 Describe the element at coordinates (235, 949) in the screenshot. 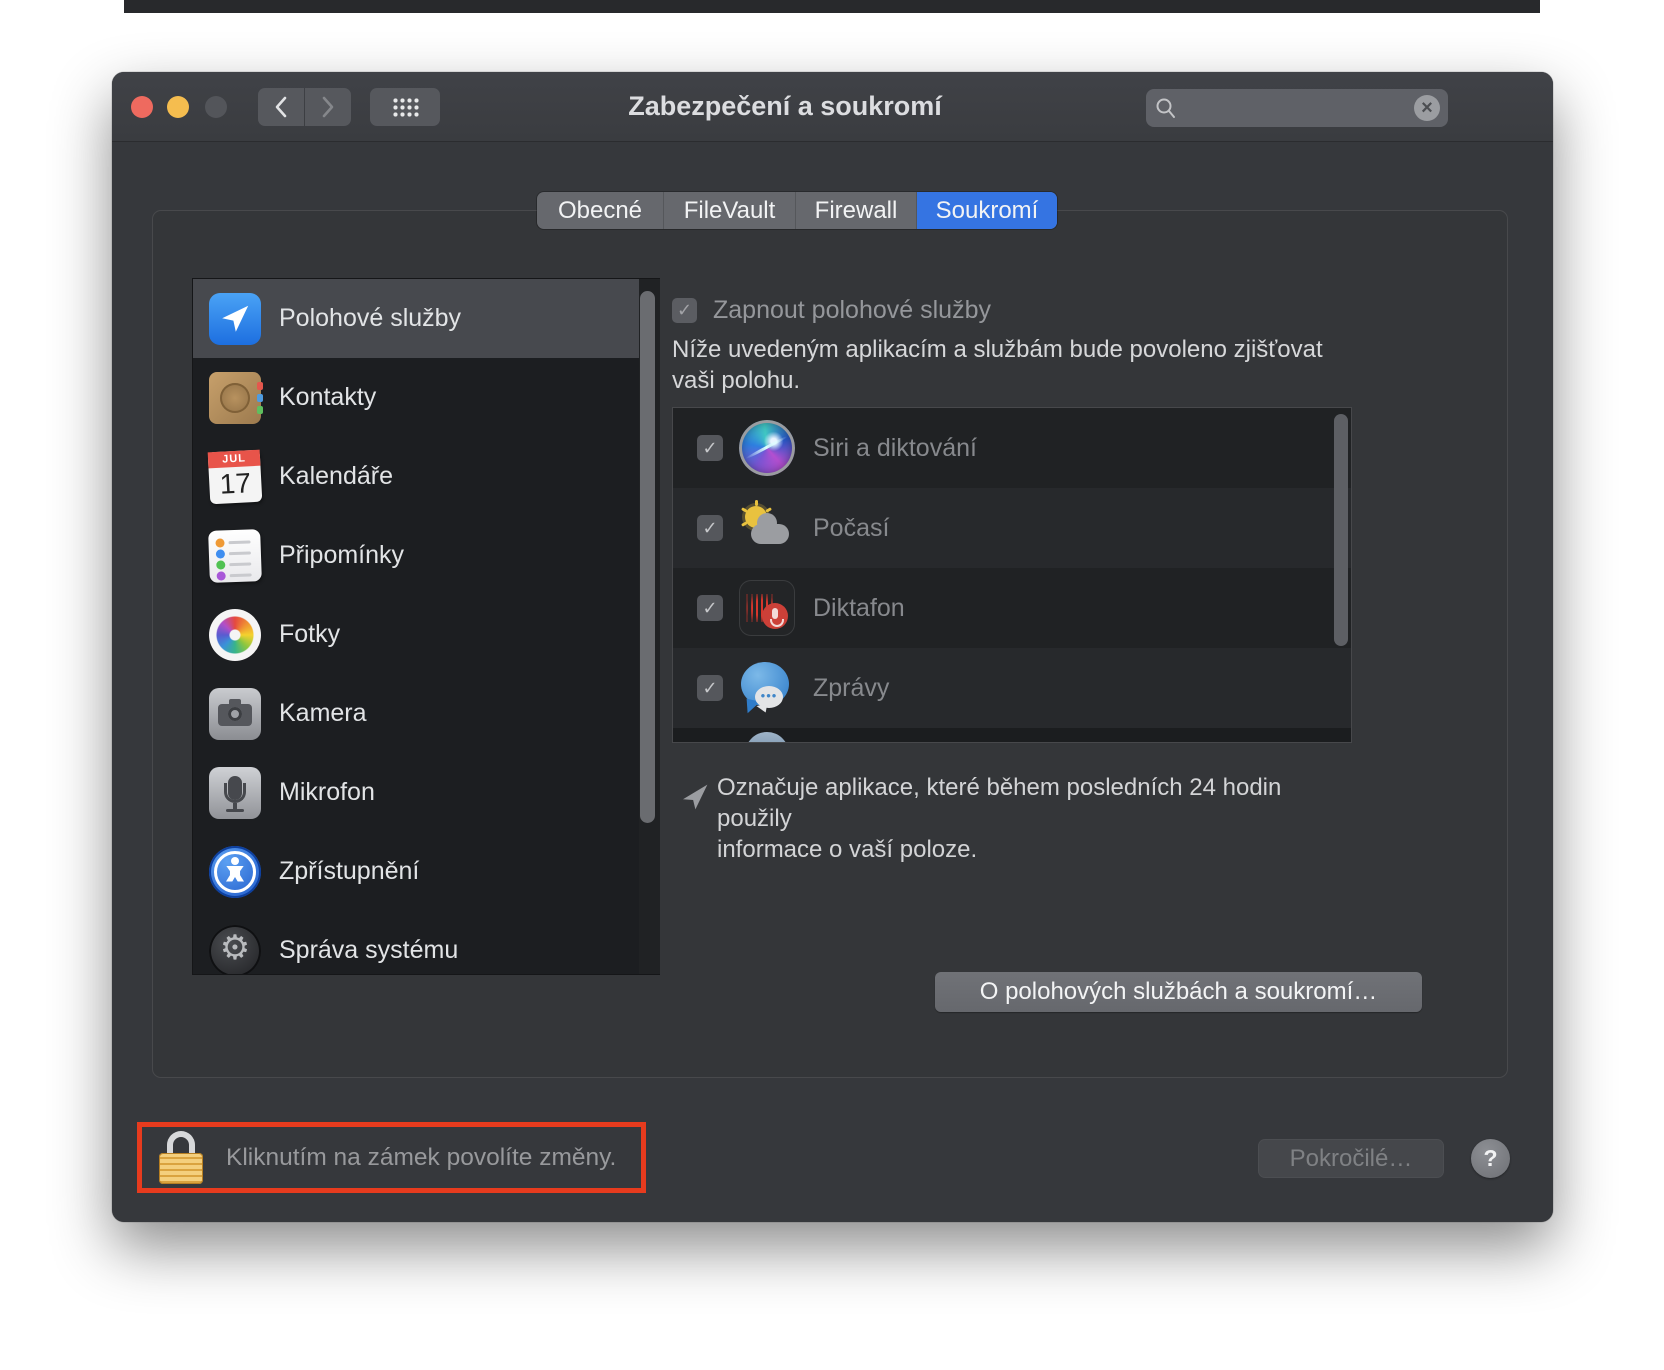

I see `system-gear-icon: ⚙` at that location.